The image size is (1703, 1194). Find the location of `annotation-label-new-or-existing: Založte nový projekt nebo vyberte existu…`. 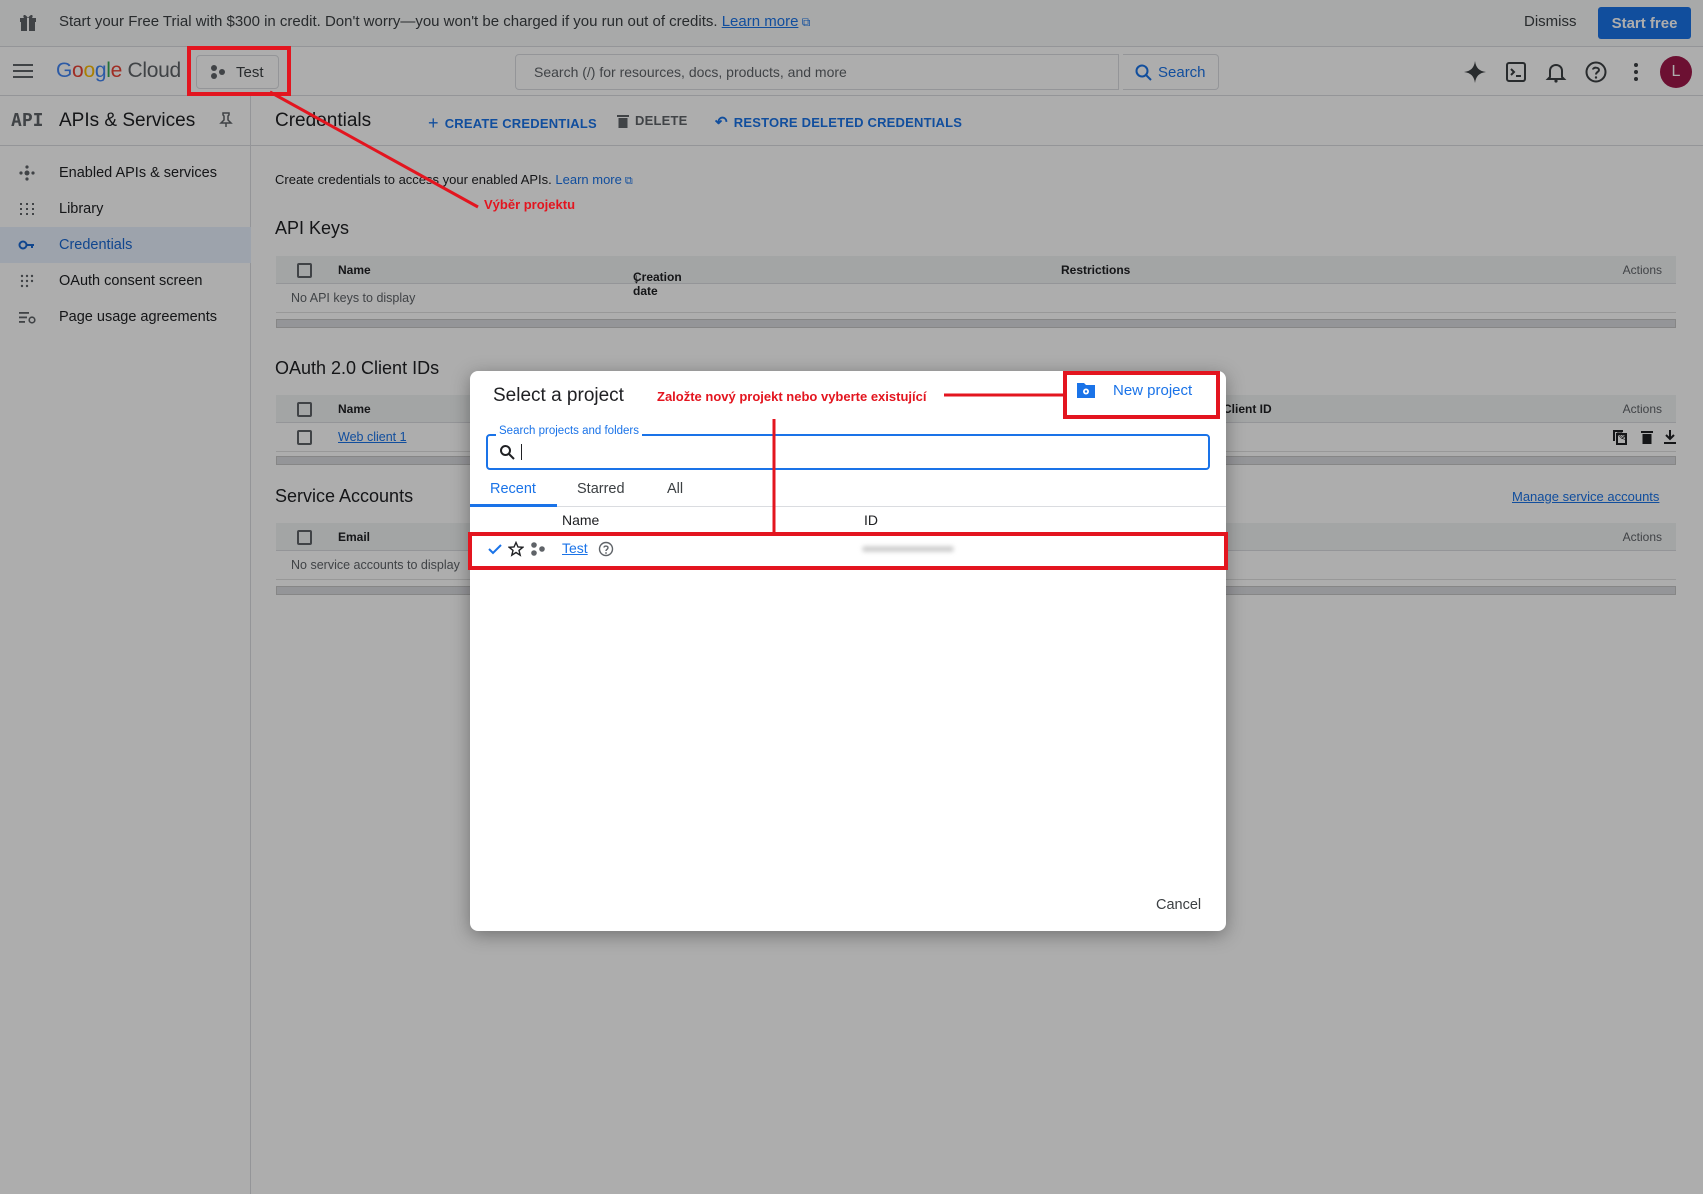

annotation-label-new-or-existing: Založte nový projekt nebo vyberte existu… is located at coordinates (792, 396).